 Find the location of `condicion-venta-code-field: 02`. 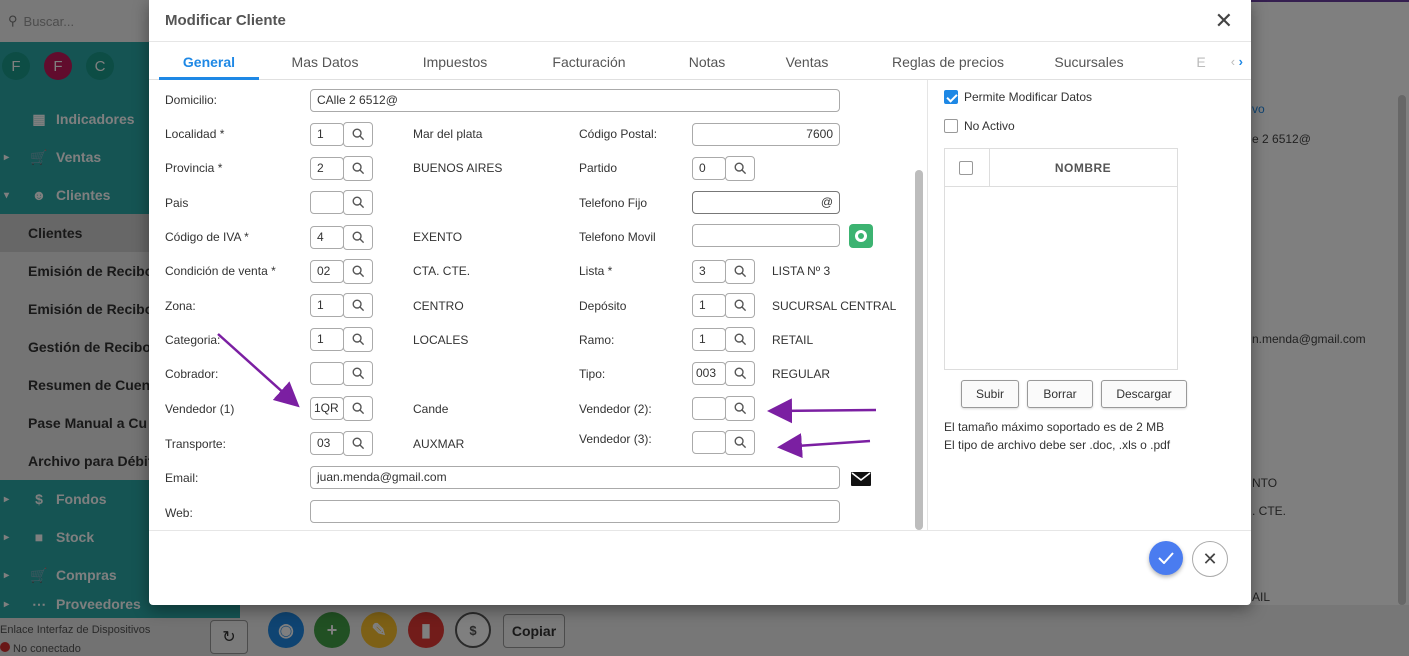

condicion-venta-code-field: 02 is located at coordinates (327, 271).